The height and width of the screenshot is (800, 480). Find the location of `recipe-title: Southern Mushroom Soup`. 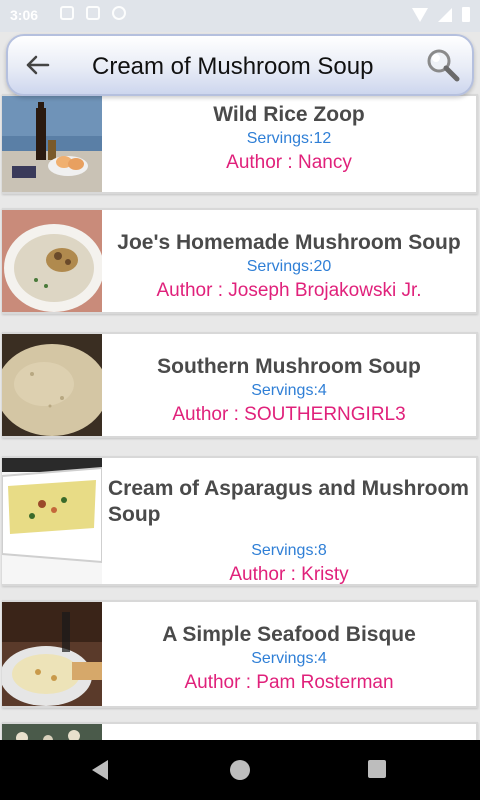

recipe-title: Southern Mushroom Soup is located at coordinates (289, 366).